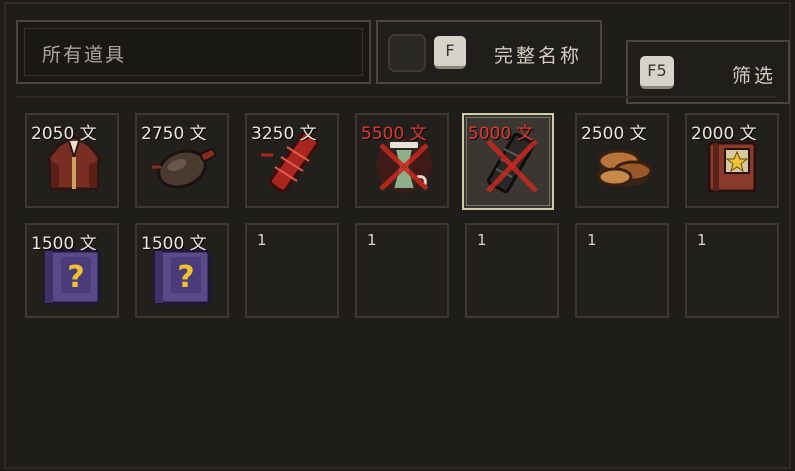  Describe the element at coordinates (724, 134) in the screenshot. I see `item-price: 2000 文` at that location.